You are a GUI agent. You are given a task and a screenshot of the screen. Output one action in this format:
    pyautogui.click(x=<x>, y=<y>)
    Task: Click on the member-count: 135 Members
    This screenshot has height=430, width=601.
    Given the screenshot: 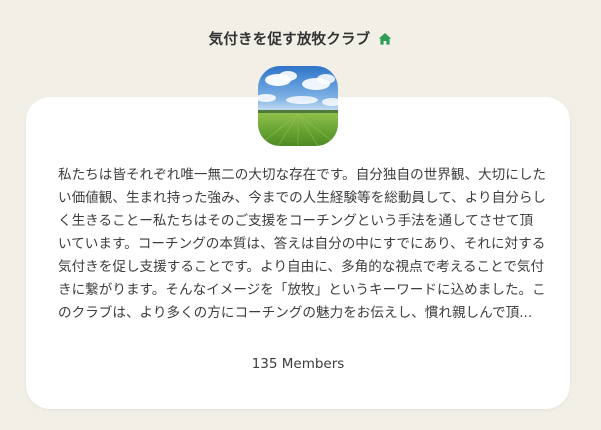 What is the action you would take?
    pyautogui.click(x=298, y=364)
    